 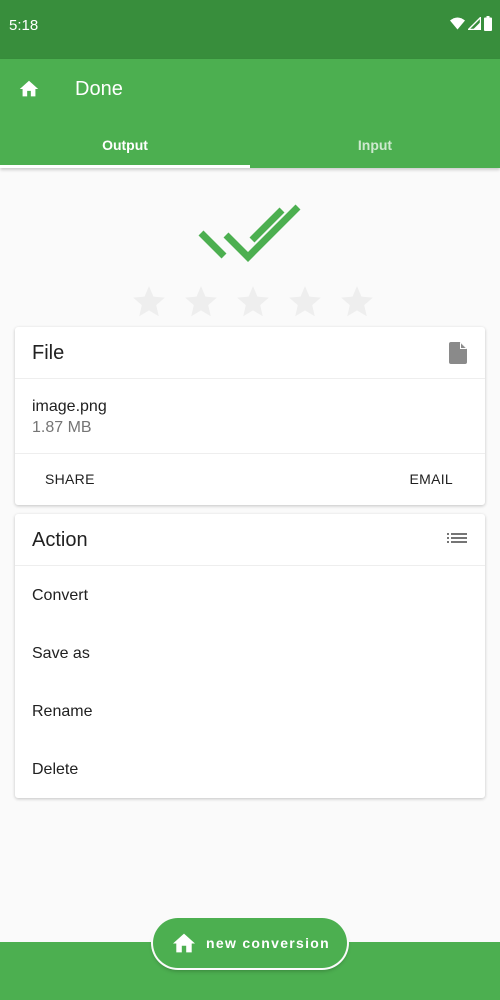 What do you see at coordinates (488, 23) in the screenshot?
I see `battery-icon` at bounding box center [488, 23].